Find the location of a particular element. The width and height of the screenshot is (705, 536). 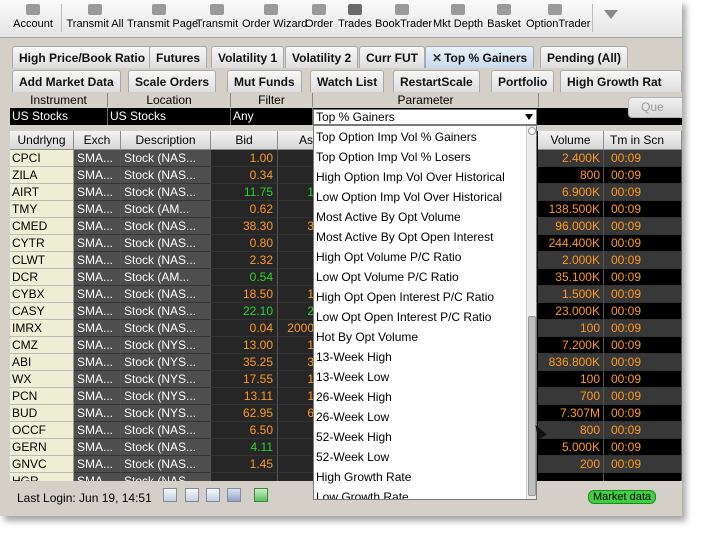

tab-restartscale: RestartScale is located at coordinates (436, 81).